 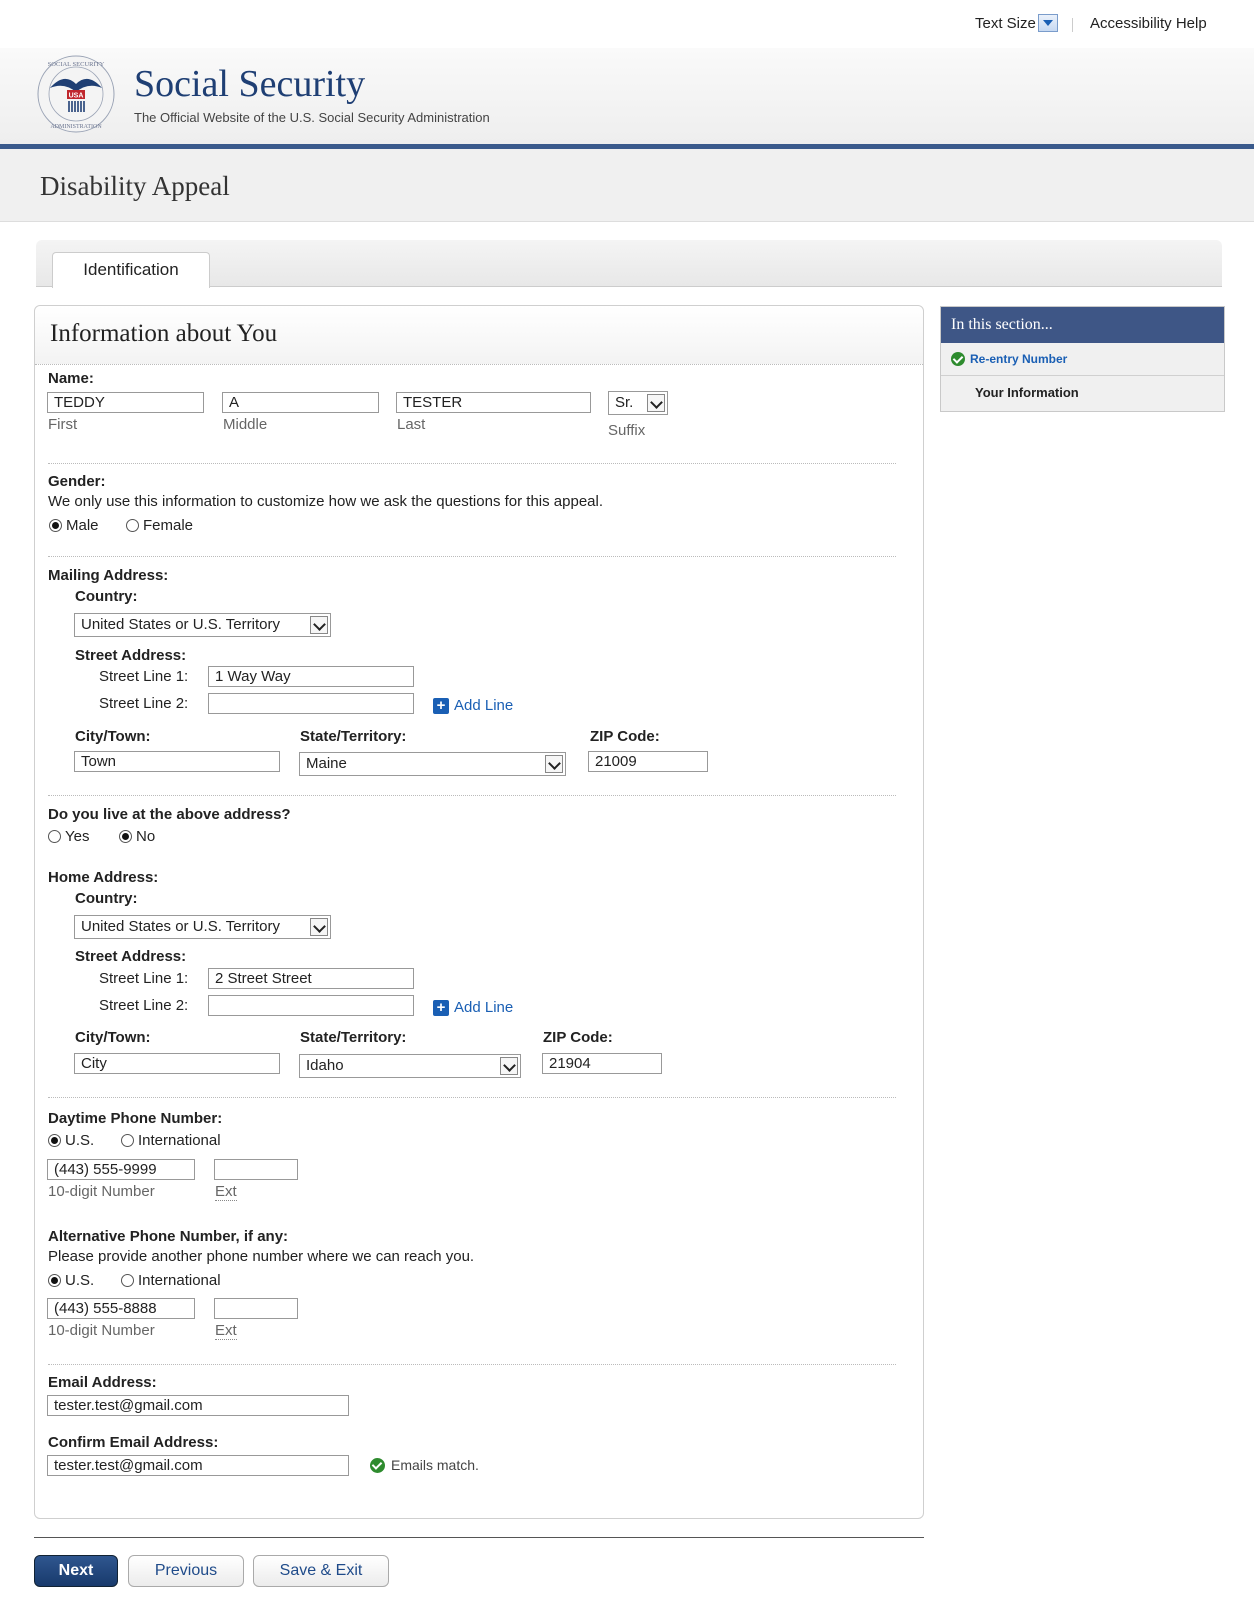 What do you see at coordinates (168, 525) in the screenshot?
I see `gender-female-label: Female` at bounding box center [168, 525].